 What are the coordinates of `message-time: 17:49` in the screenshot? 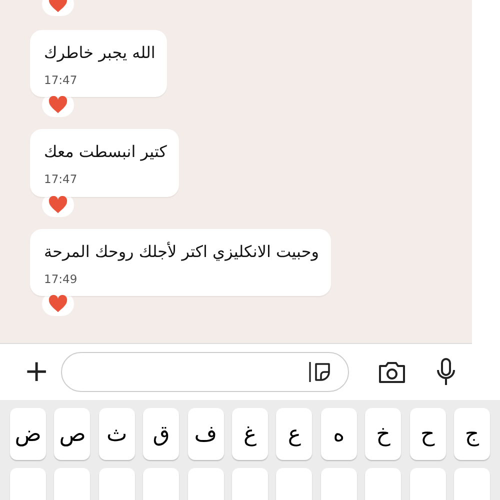 It's located at (61, 279).